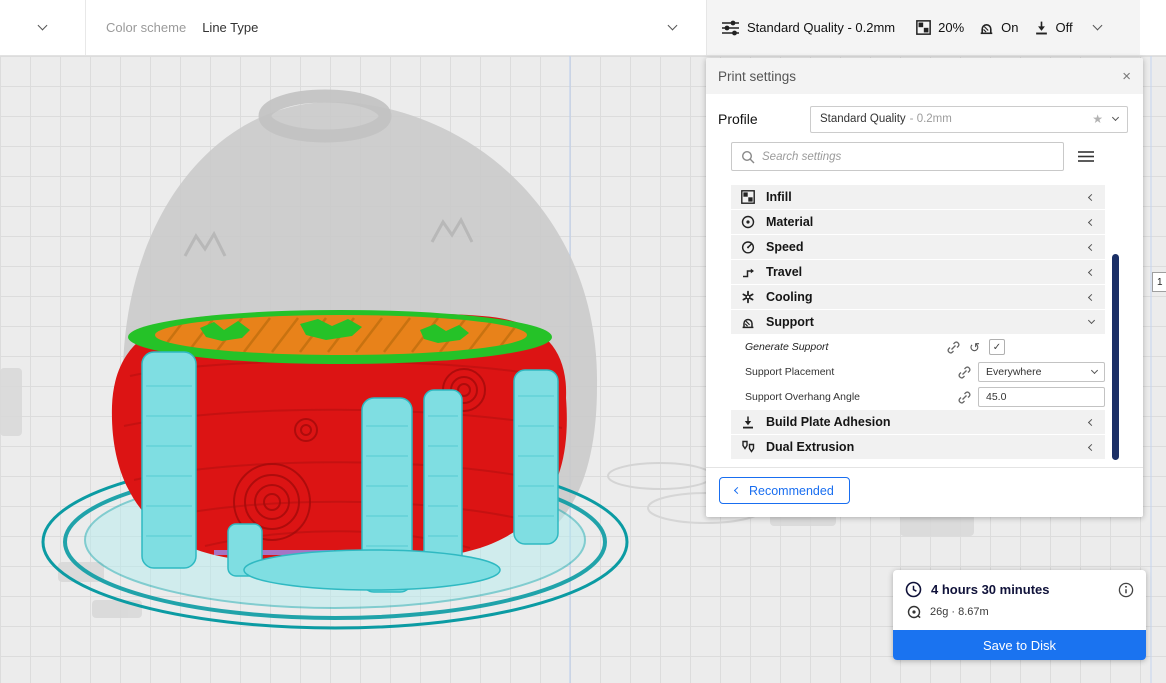  What do you see at coordinates (396, 27) in the screenshot?
I see `color-scheme-dropdown: Color scheme Line Type` at bounding box center [396, 27].